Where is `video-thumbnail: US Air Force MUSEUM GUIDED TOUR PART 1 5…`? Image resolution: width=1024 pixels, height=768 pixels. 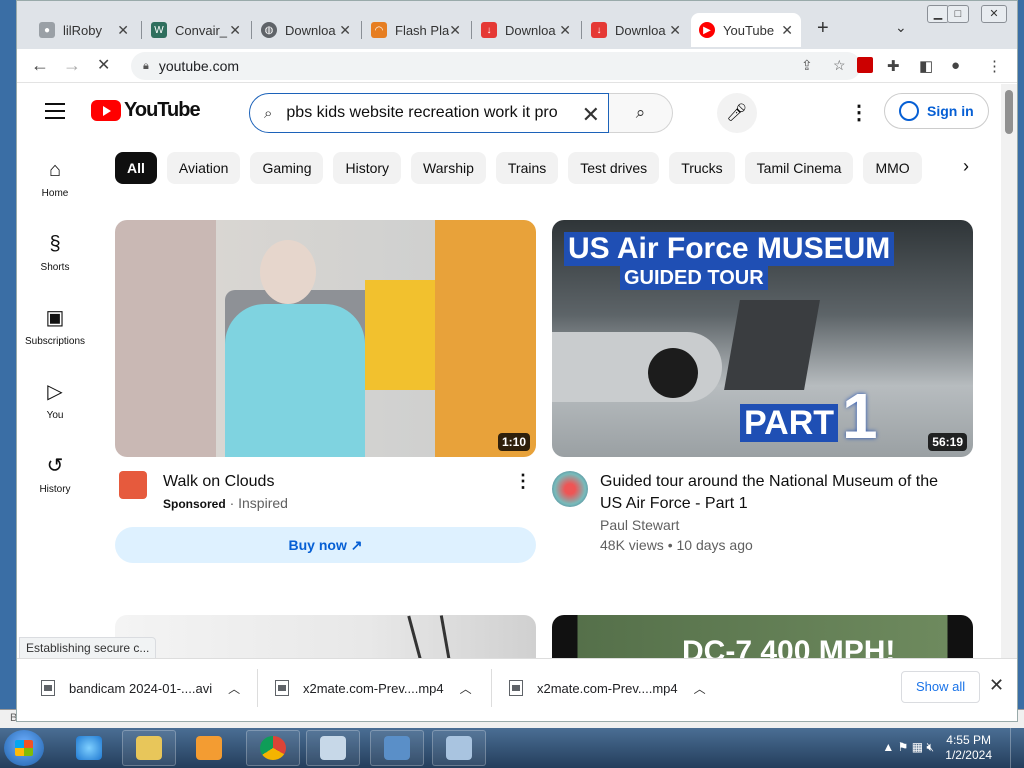 video-thumbnail: US Air Force MUSEUM GUIDED TOUR PART 1 5… is located at coordinates (762, 338).